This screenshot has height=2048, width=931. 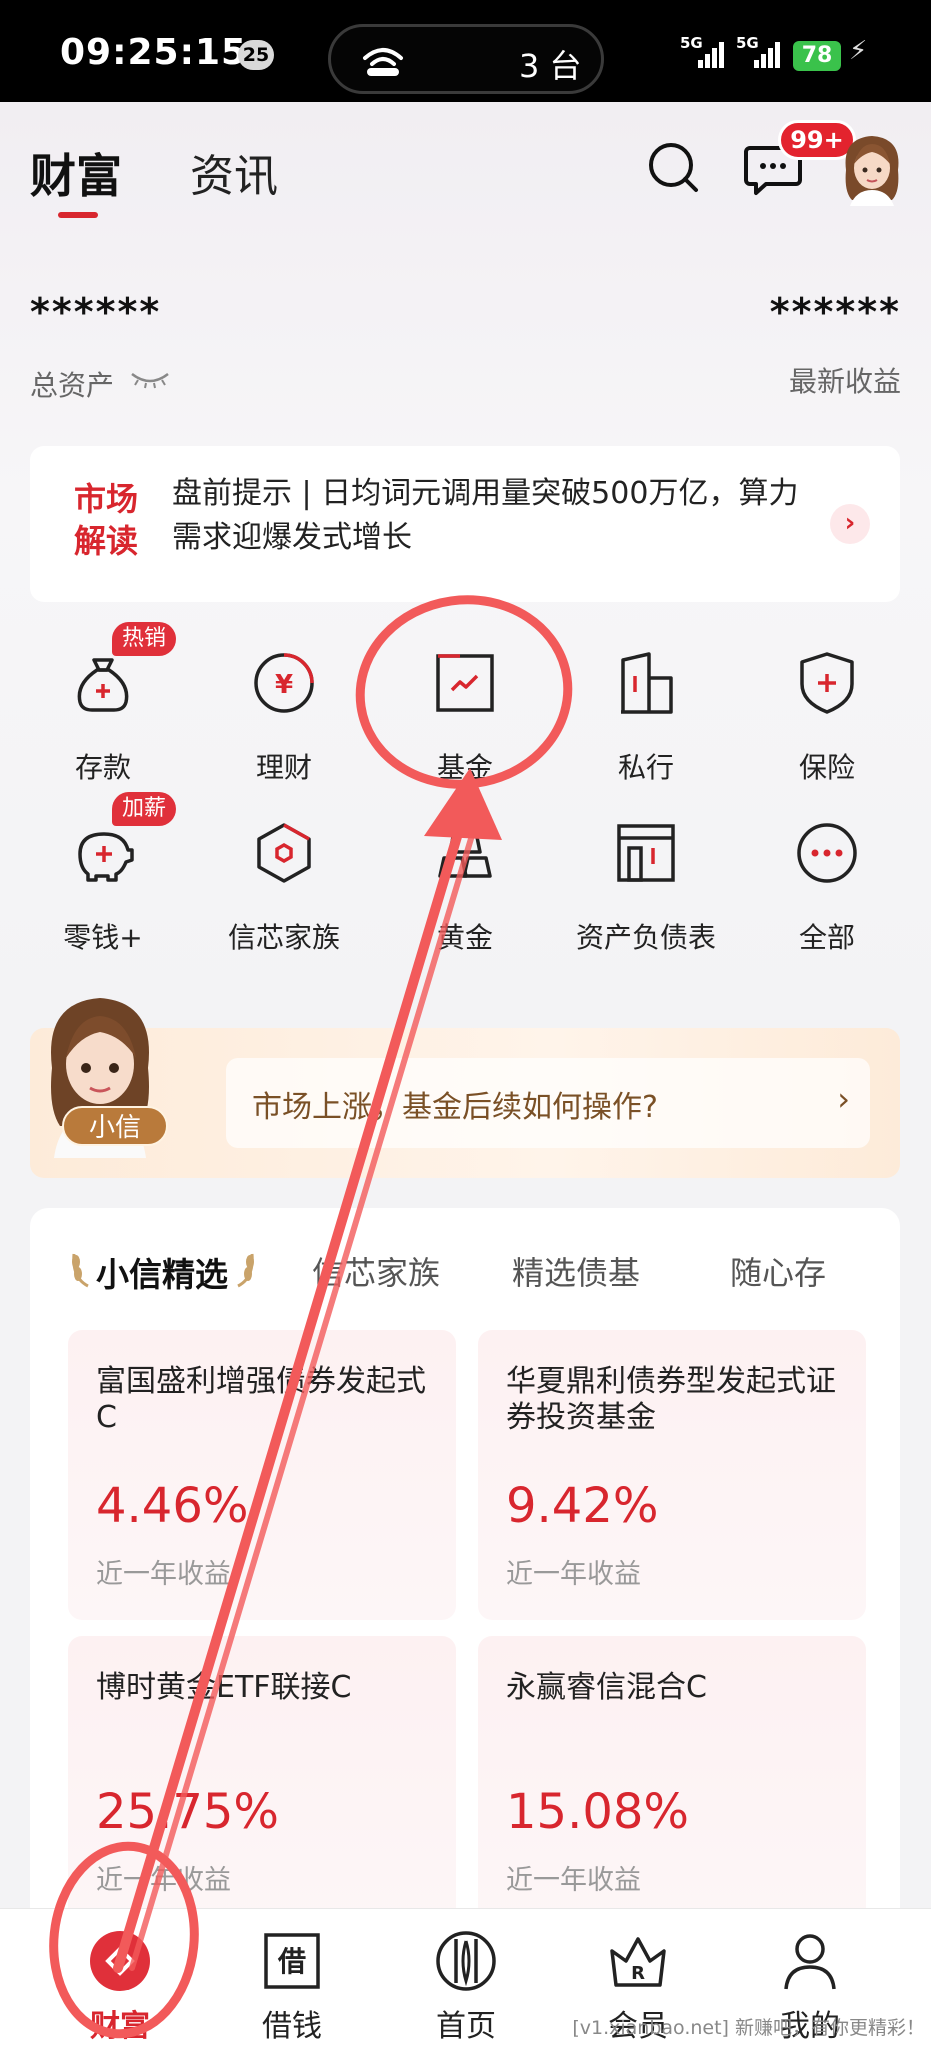 What do you see at coordinates (103, 685) in the screenshot?
I see `money-bag-icon` at bounding box center [103, 685].